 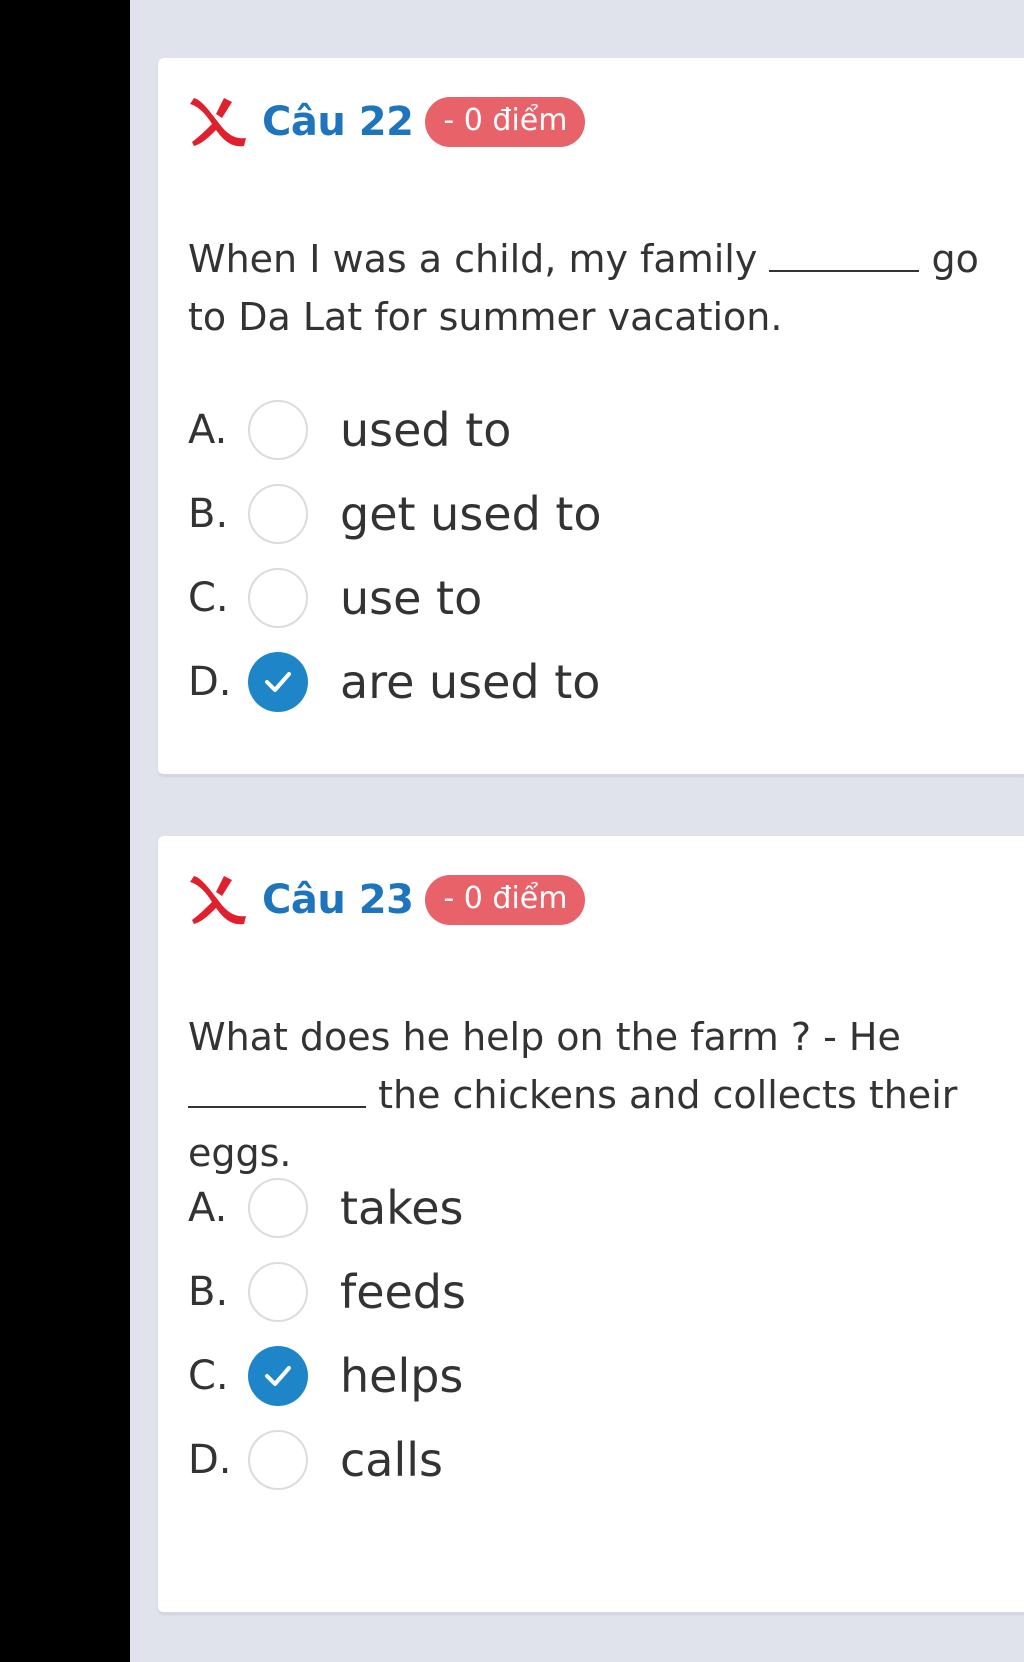 What do you see at coordinates (327, 1376) in the screenshot?
I see `option-c: C. helps` at bounding box center [327, 1376].